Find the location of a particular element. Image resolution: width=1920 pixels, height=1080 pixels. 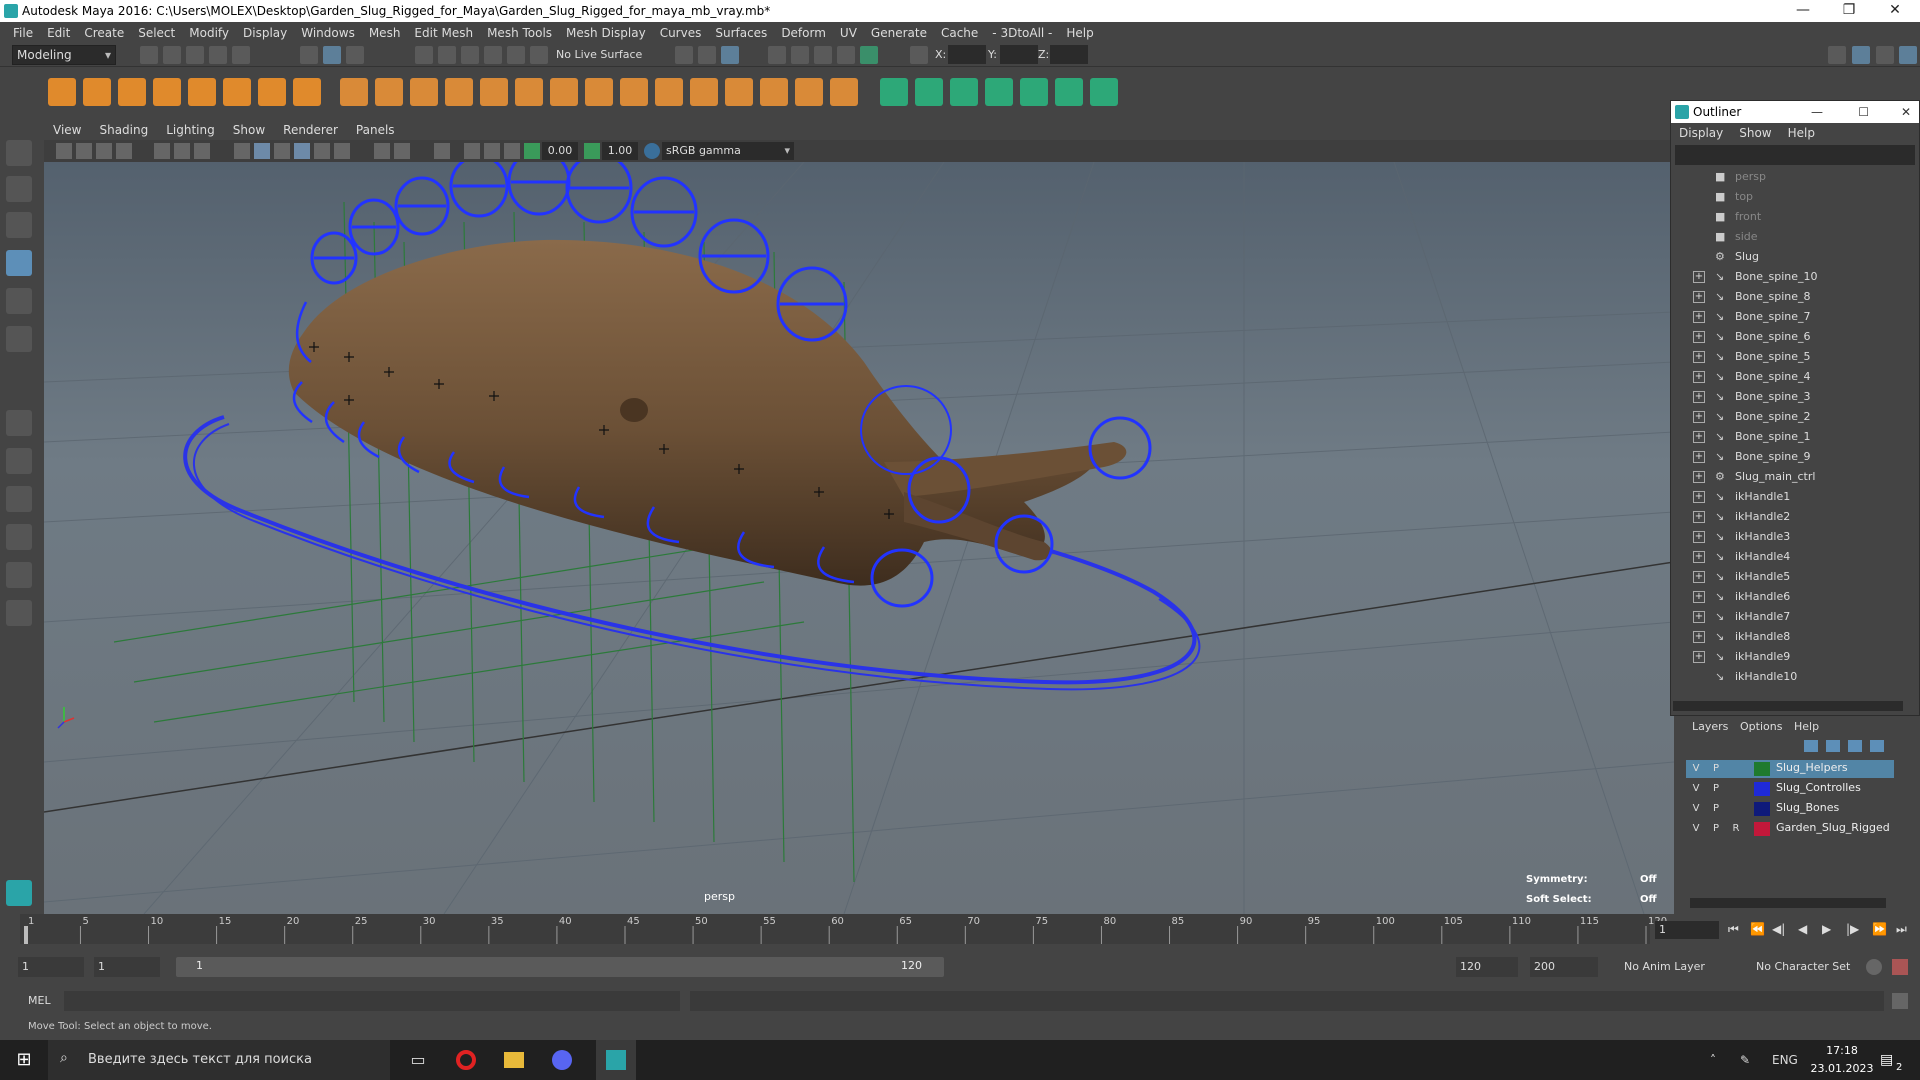

textured-icon is located at coordinates (302, 151).